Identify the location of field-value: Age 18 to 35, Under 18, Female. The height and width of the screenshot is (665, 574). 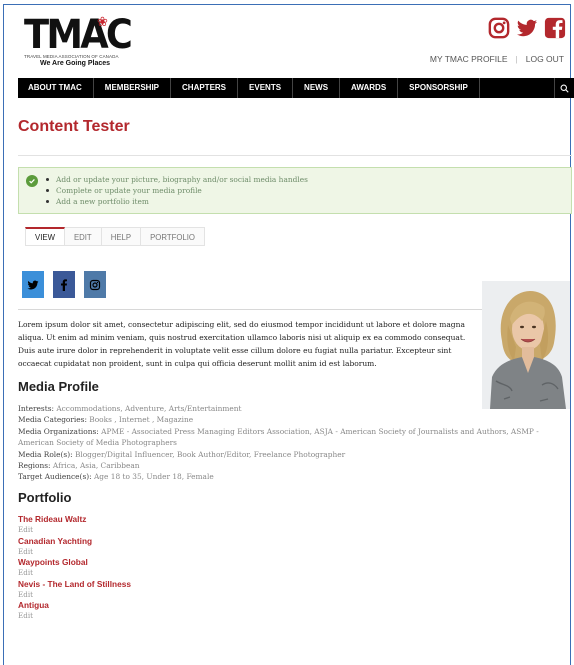
(152, 477).